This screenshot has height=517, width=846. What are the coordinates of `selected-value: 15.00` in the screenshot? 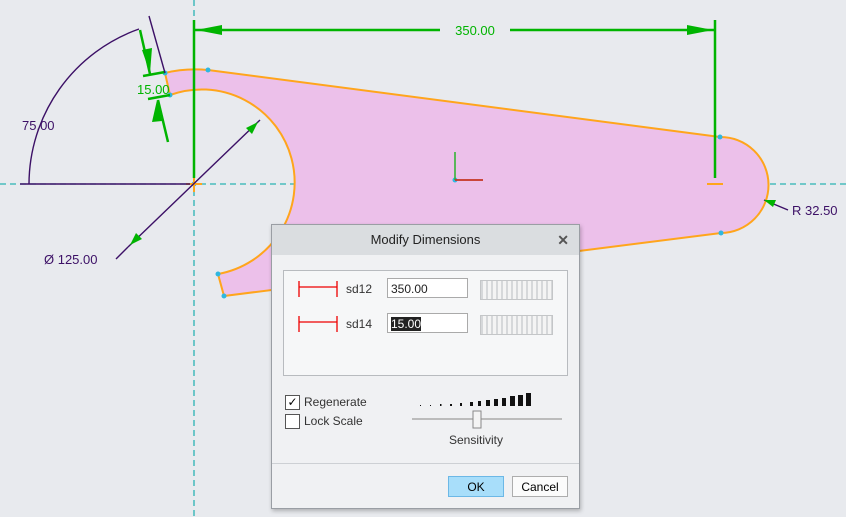 It's located at (406, 324).